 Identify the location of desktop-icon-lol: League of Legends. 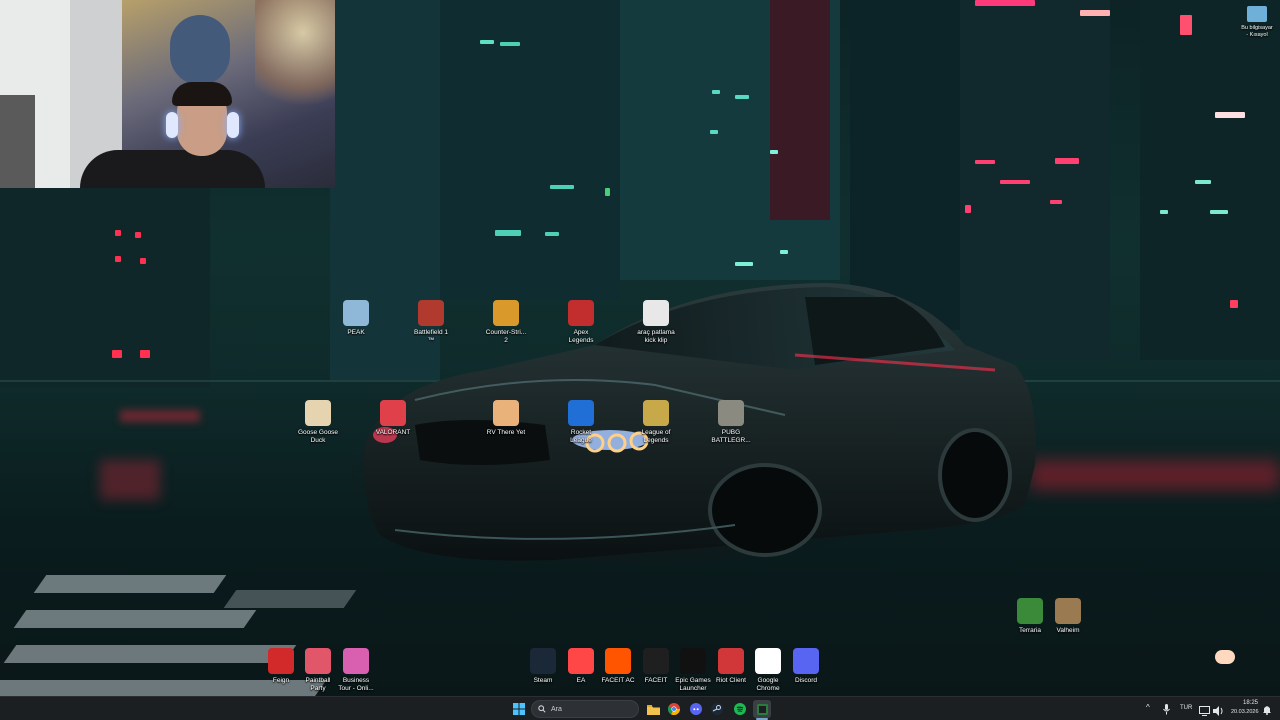
(656, 422).